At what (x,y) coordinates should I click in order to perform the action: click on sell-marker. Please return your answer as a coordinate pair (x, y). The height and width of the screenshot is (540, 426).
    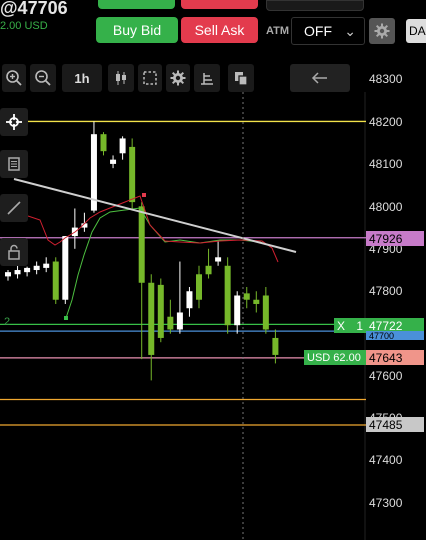
    Looking at the image, I should click on (144, 195).